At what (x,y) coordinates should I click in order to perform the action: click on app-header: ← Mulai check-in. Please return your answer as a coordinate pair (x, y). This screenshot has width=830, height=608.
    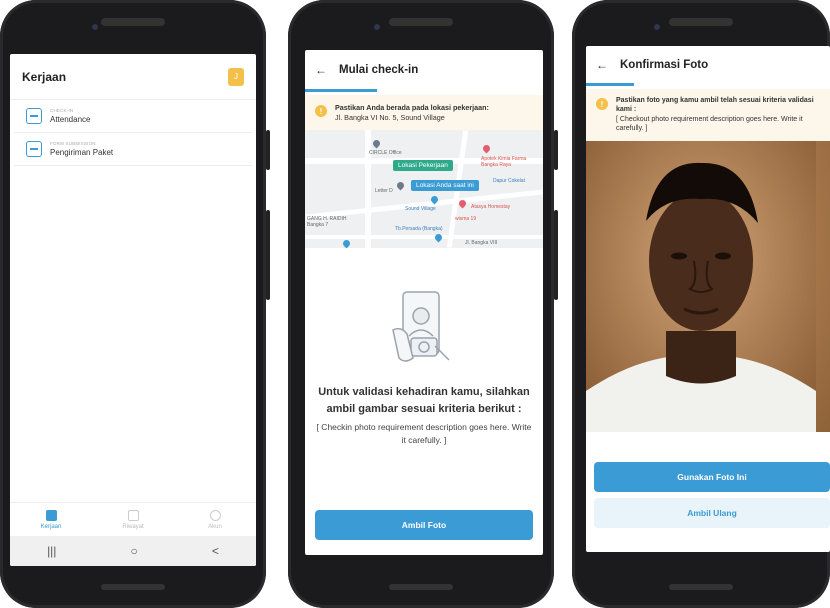
    Looking at the image, I should click on (424, 71).